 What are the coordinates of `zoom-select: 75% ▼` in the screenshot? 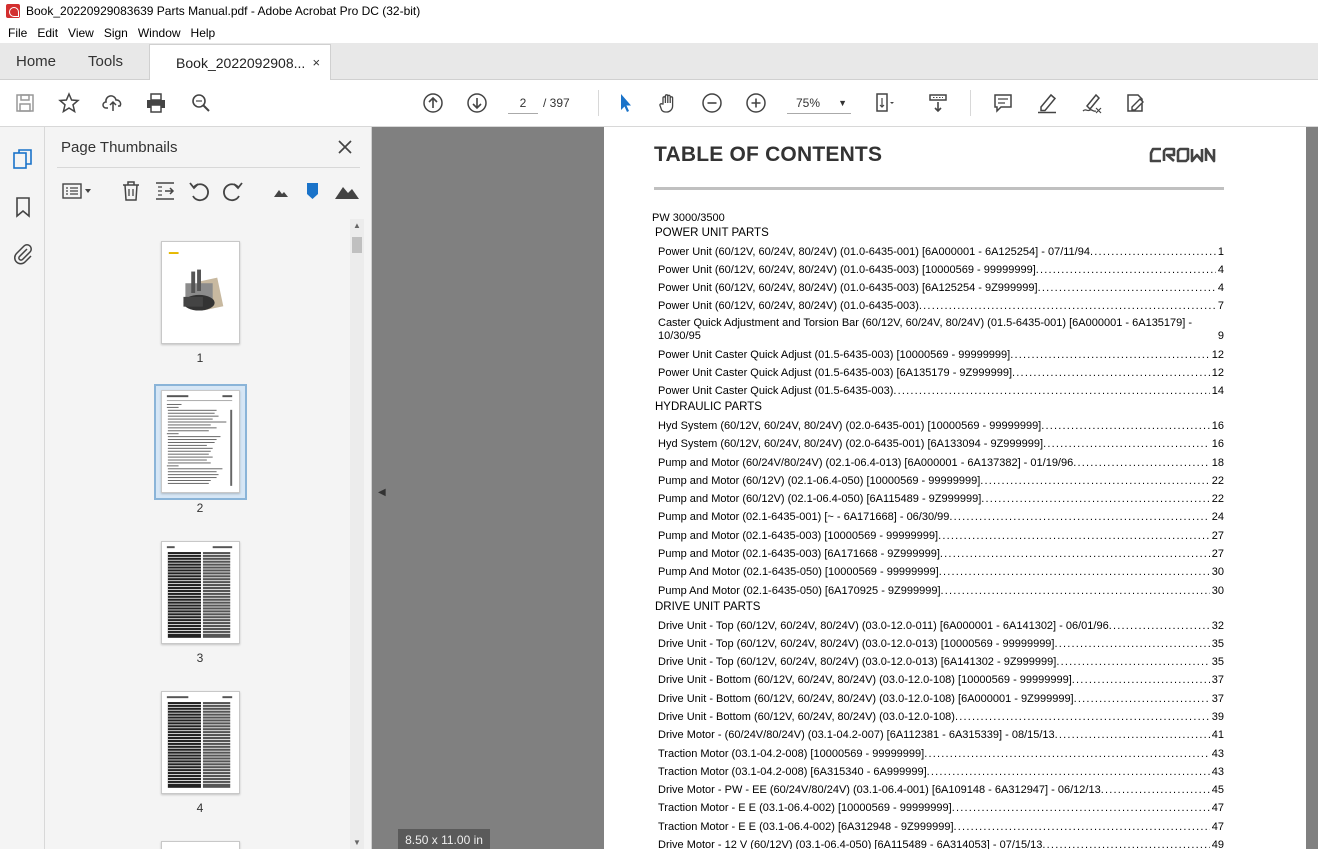 It's located at (819, 103).